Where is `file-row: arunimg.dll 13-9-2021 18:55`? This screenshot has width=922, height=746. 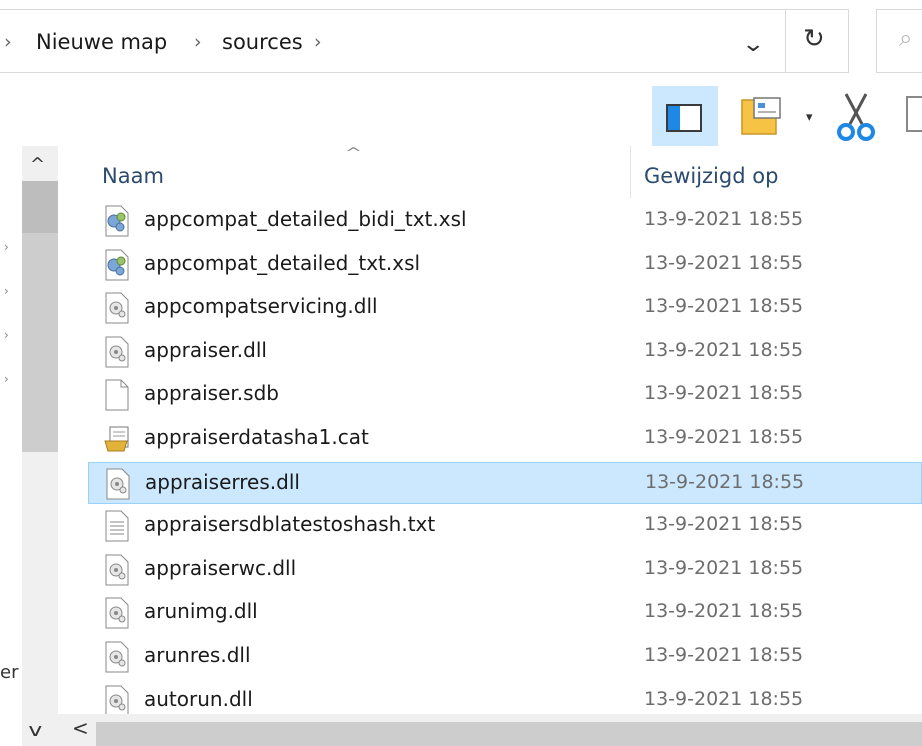 file-row: arunimg.dll 13-9-2021 18:55 is located at coordinates (505, 613).